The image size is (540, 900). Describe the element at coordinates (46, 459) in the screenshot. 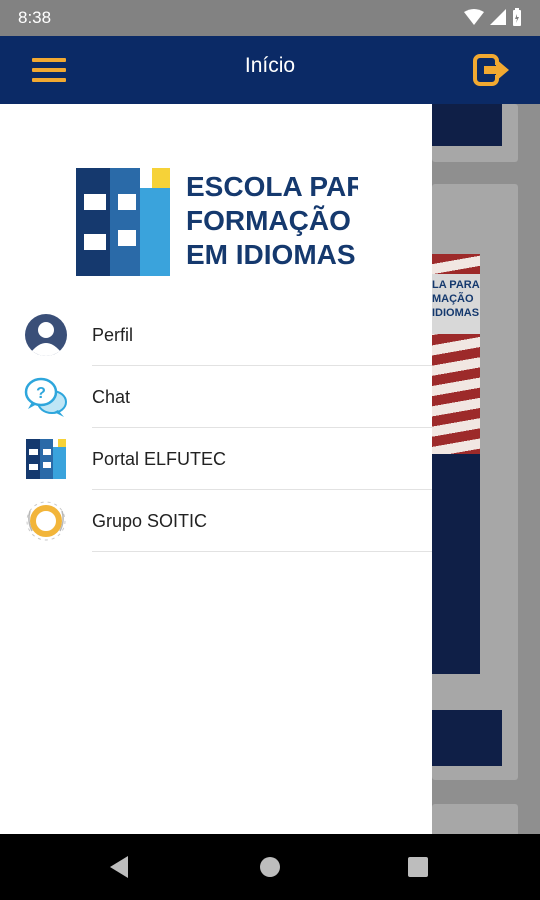

I see `efi-logo-icon` at that location.